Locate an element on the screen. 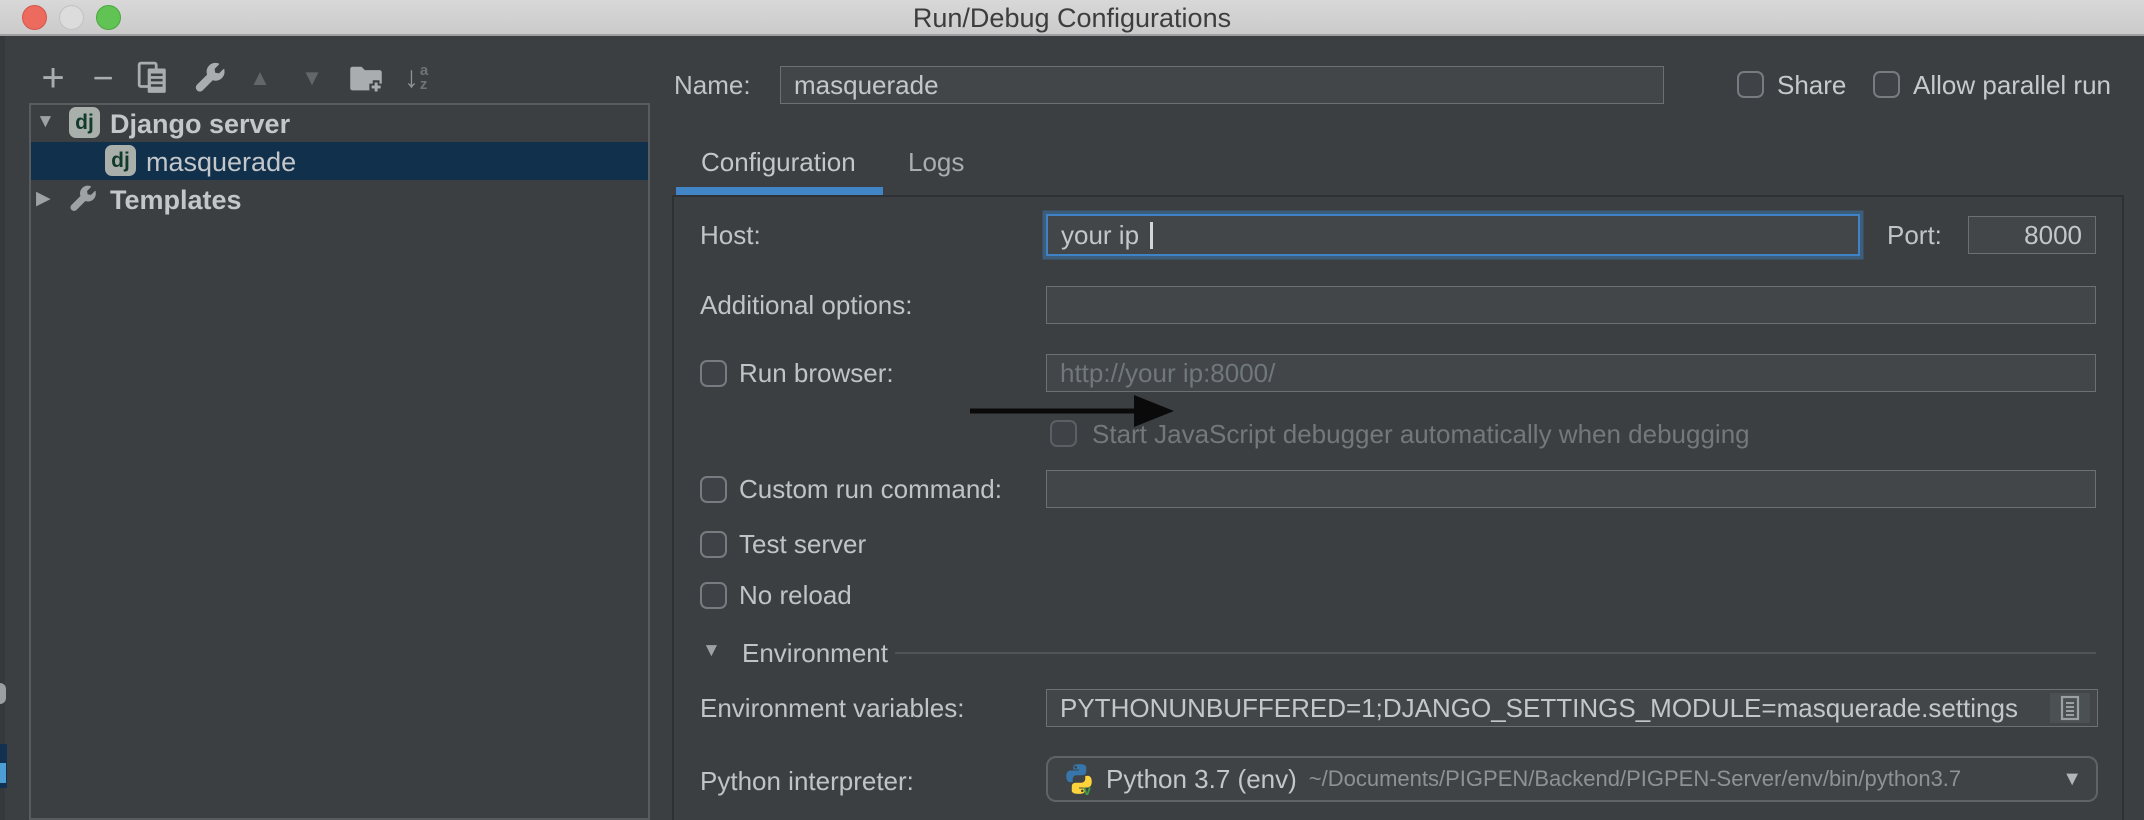 The height and width of the screenshot is (820, 2144). port-value: 8000 is located at coordinates (2053, 234).